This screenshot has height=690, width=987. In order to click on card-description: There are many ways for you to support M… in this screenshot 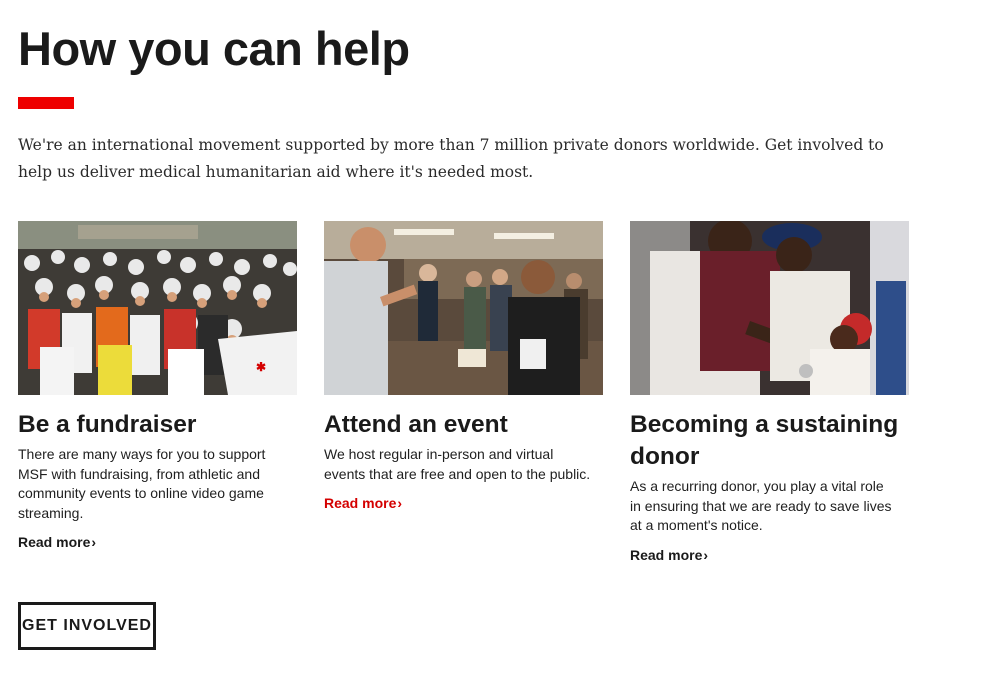, I will do `click(142, 483)`.